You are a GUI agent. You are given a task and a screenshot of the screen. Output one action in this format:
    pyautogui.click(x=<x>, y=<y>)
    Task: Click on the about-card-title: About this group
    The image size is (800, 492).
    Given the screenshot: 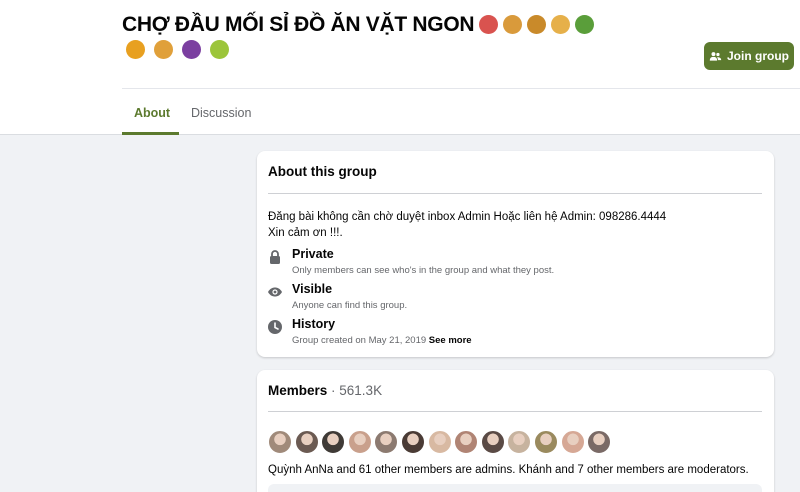 What is the action you would take?
    pyautogui.click(x=322, y=171)
    